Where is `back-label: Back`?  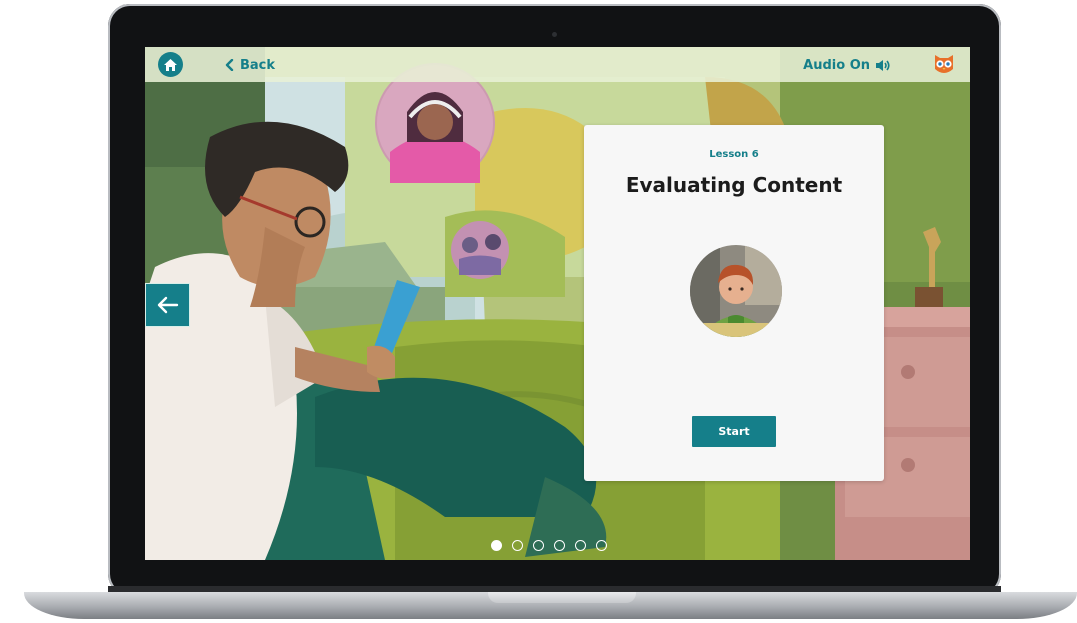 back-label: Back is located at coordinates (258, 65).